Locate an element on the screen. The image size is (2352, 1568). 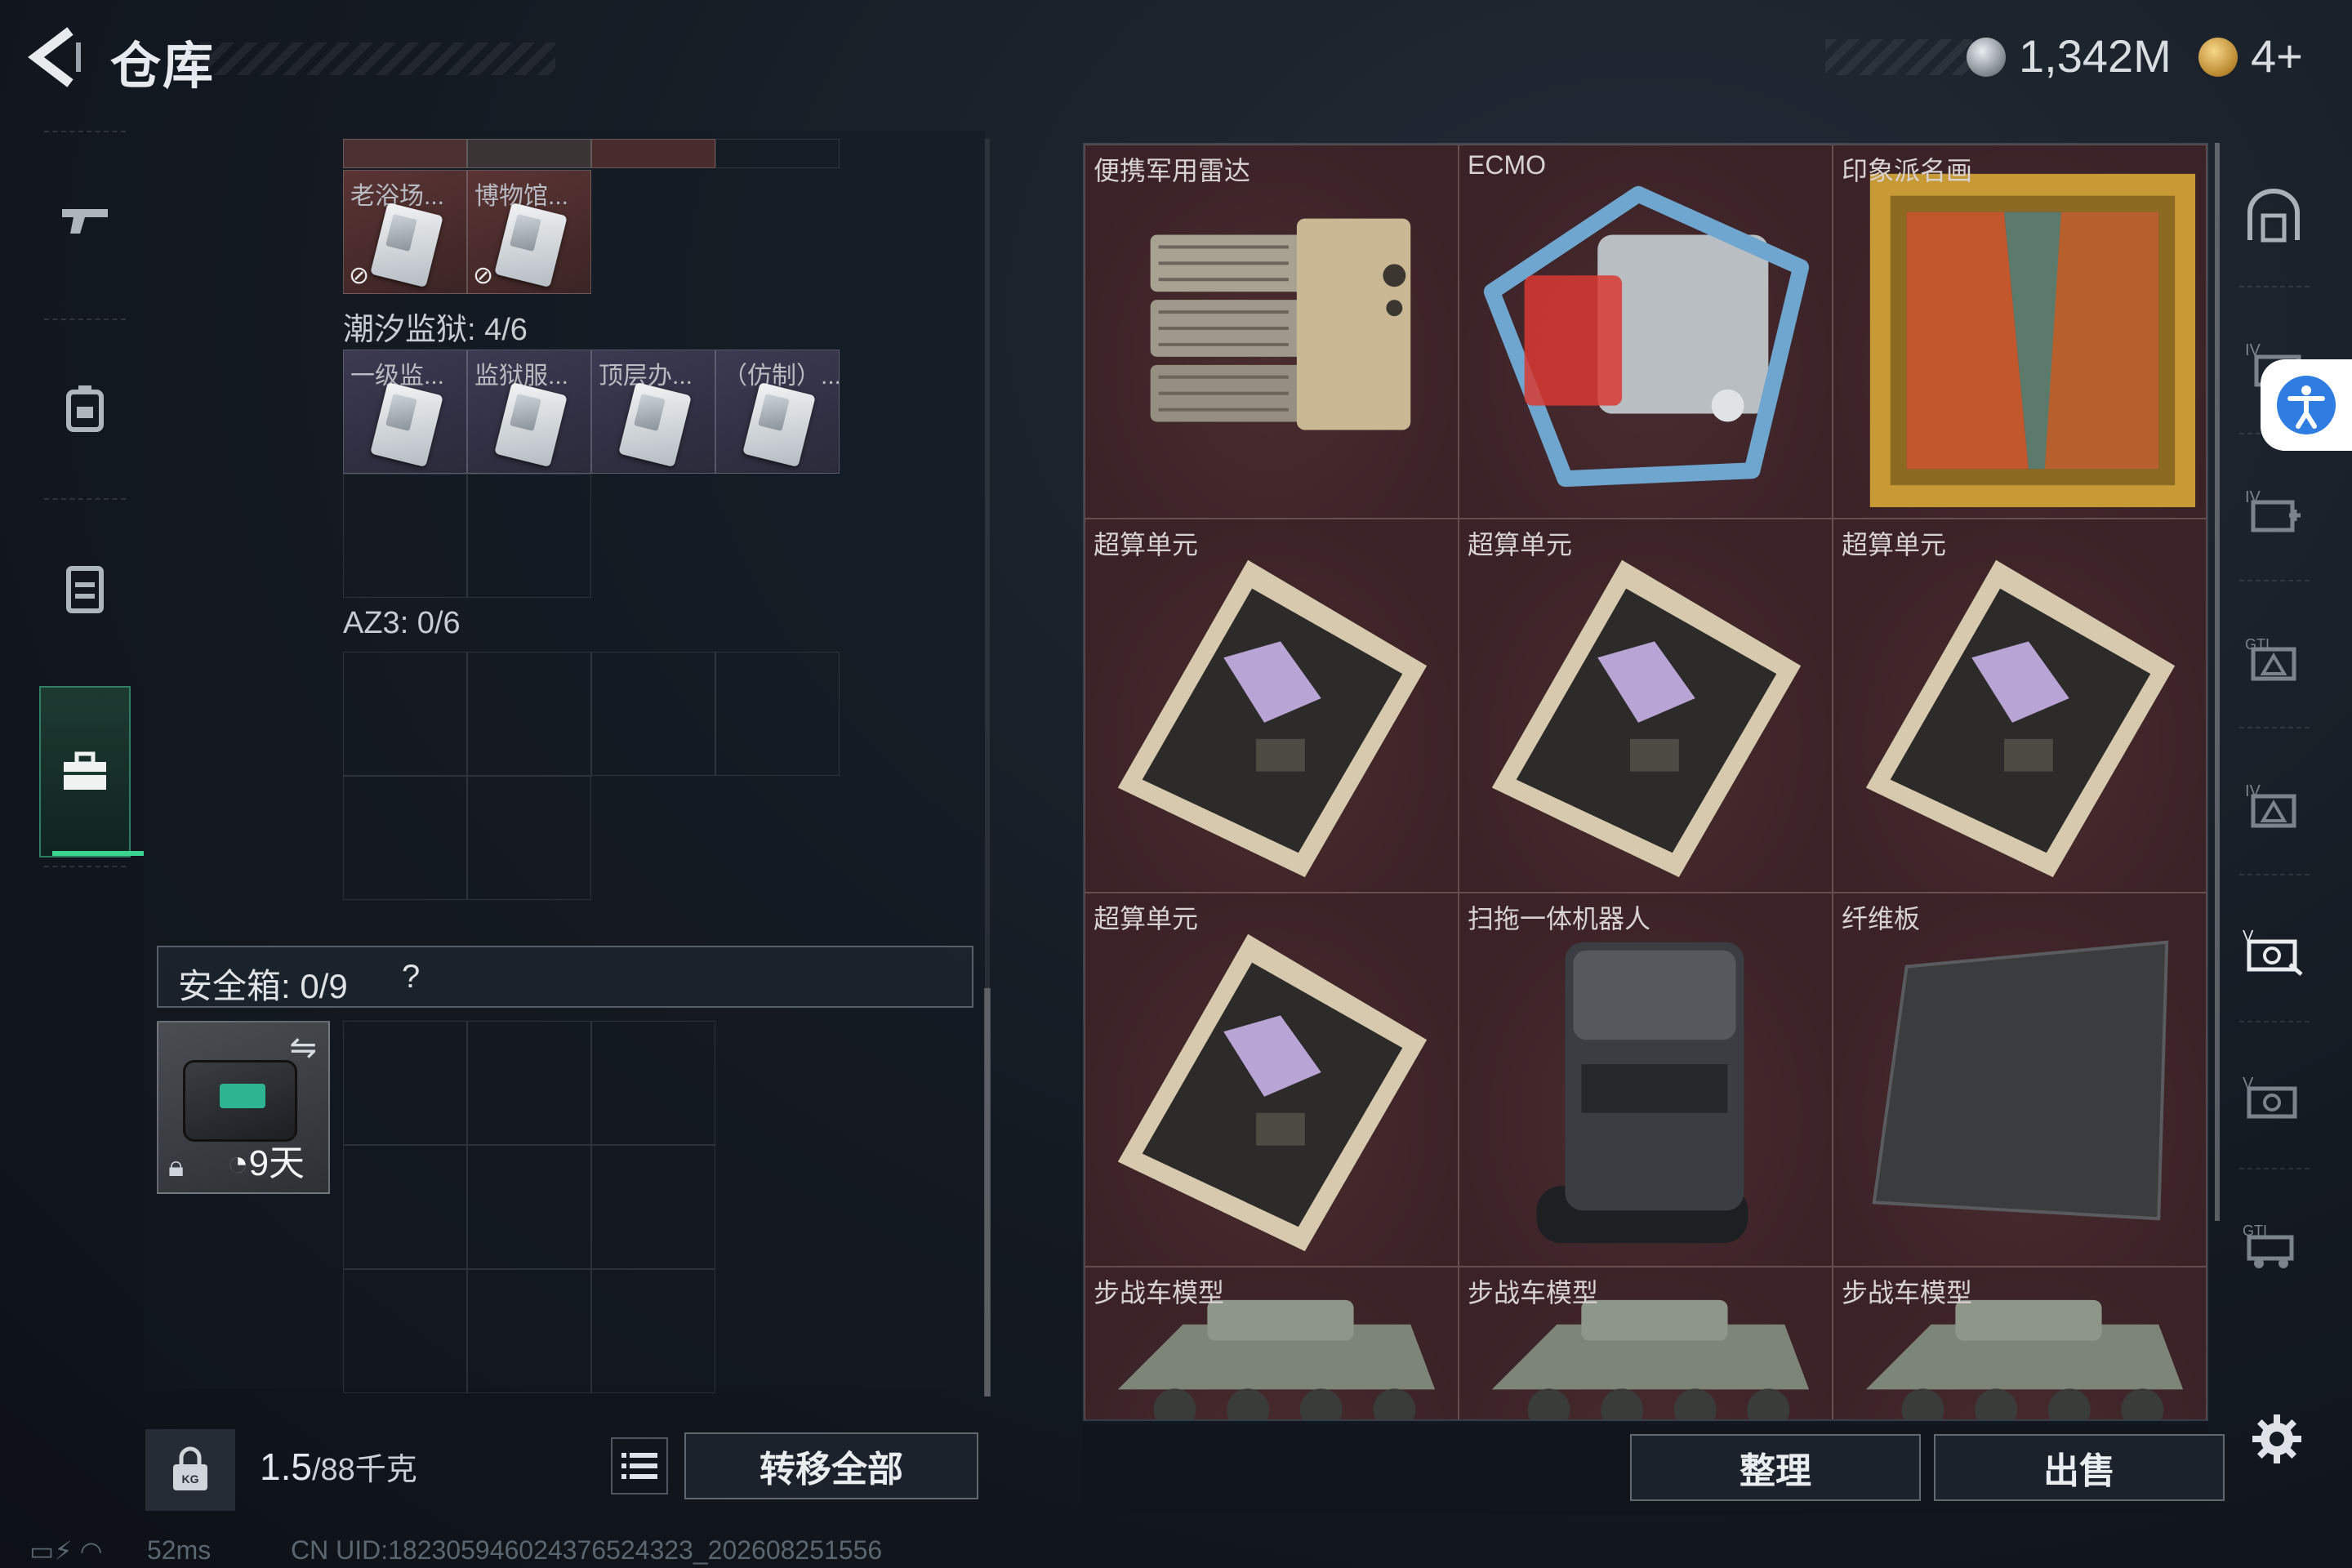
gti-warning-icon: GTI is located at coordinates (2270, 658).